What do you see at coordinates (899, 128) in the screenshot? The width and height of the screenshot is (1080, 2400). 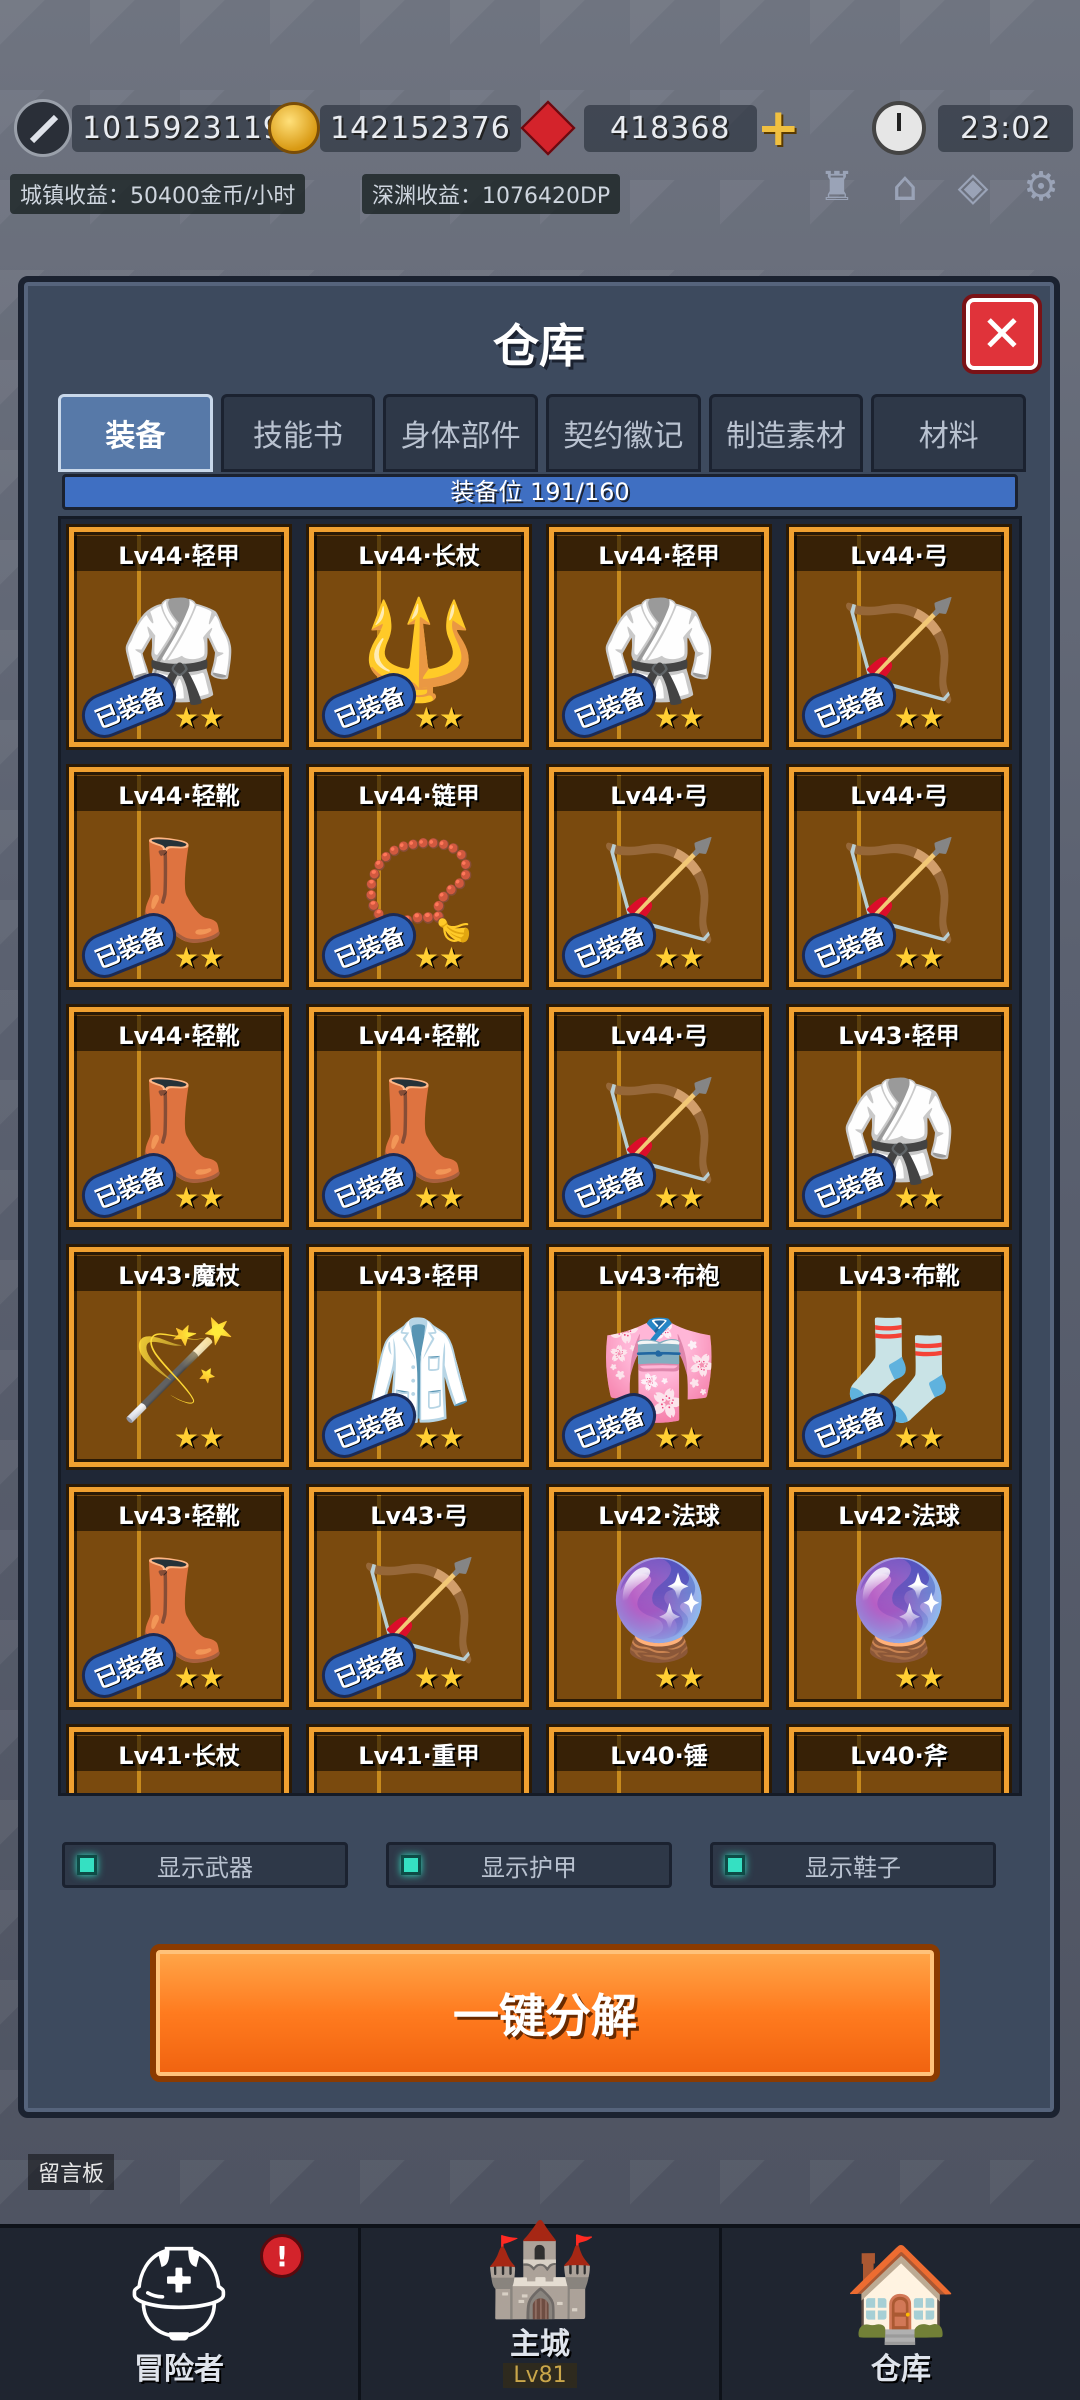 I see `clock-icon` at bounding box center [899, 128].